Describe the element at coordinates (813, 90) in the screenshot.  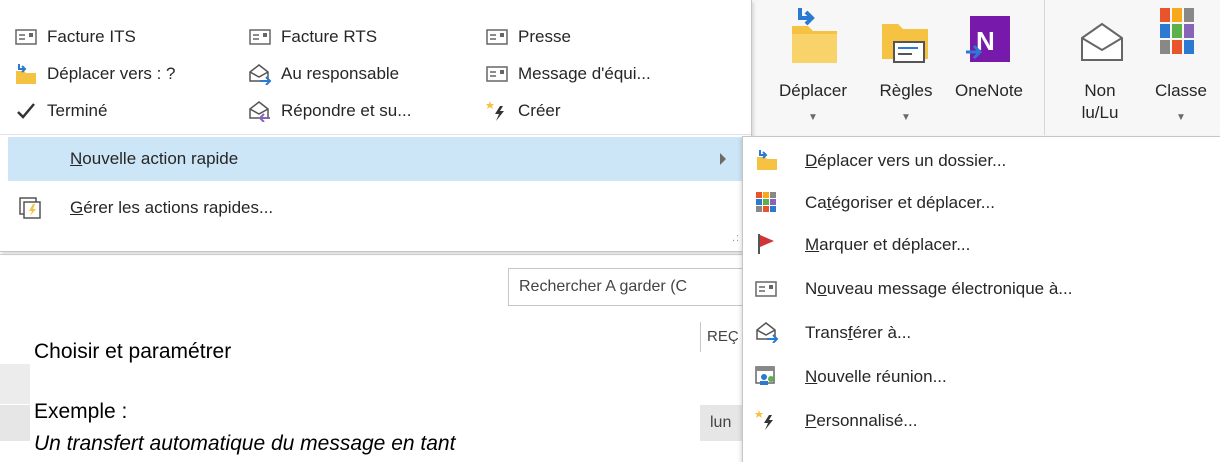
I see `move-label: Déplacer` at that location.